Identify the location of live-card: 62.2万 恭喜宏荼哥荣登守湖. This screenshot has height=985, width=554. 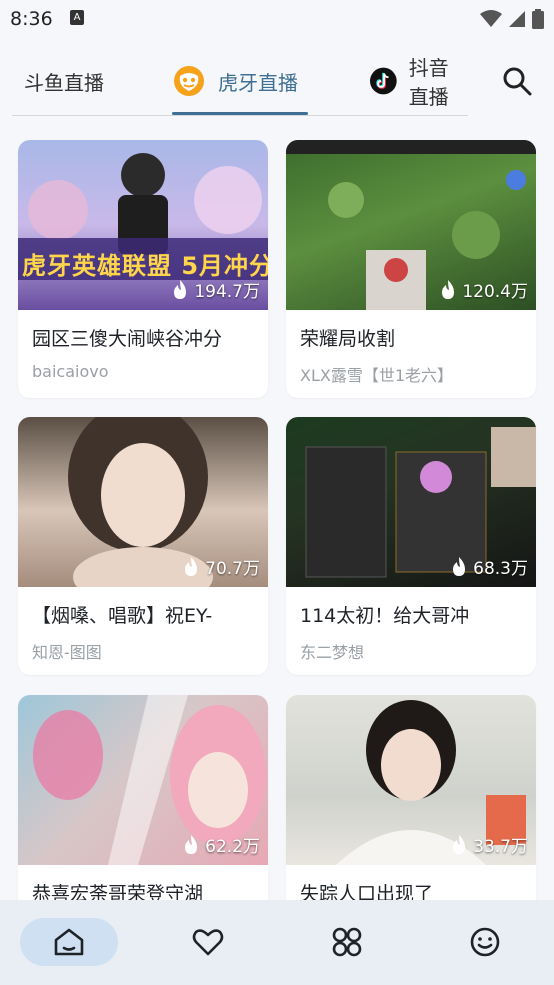
(143, 797).